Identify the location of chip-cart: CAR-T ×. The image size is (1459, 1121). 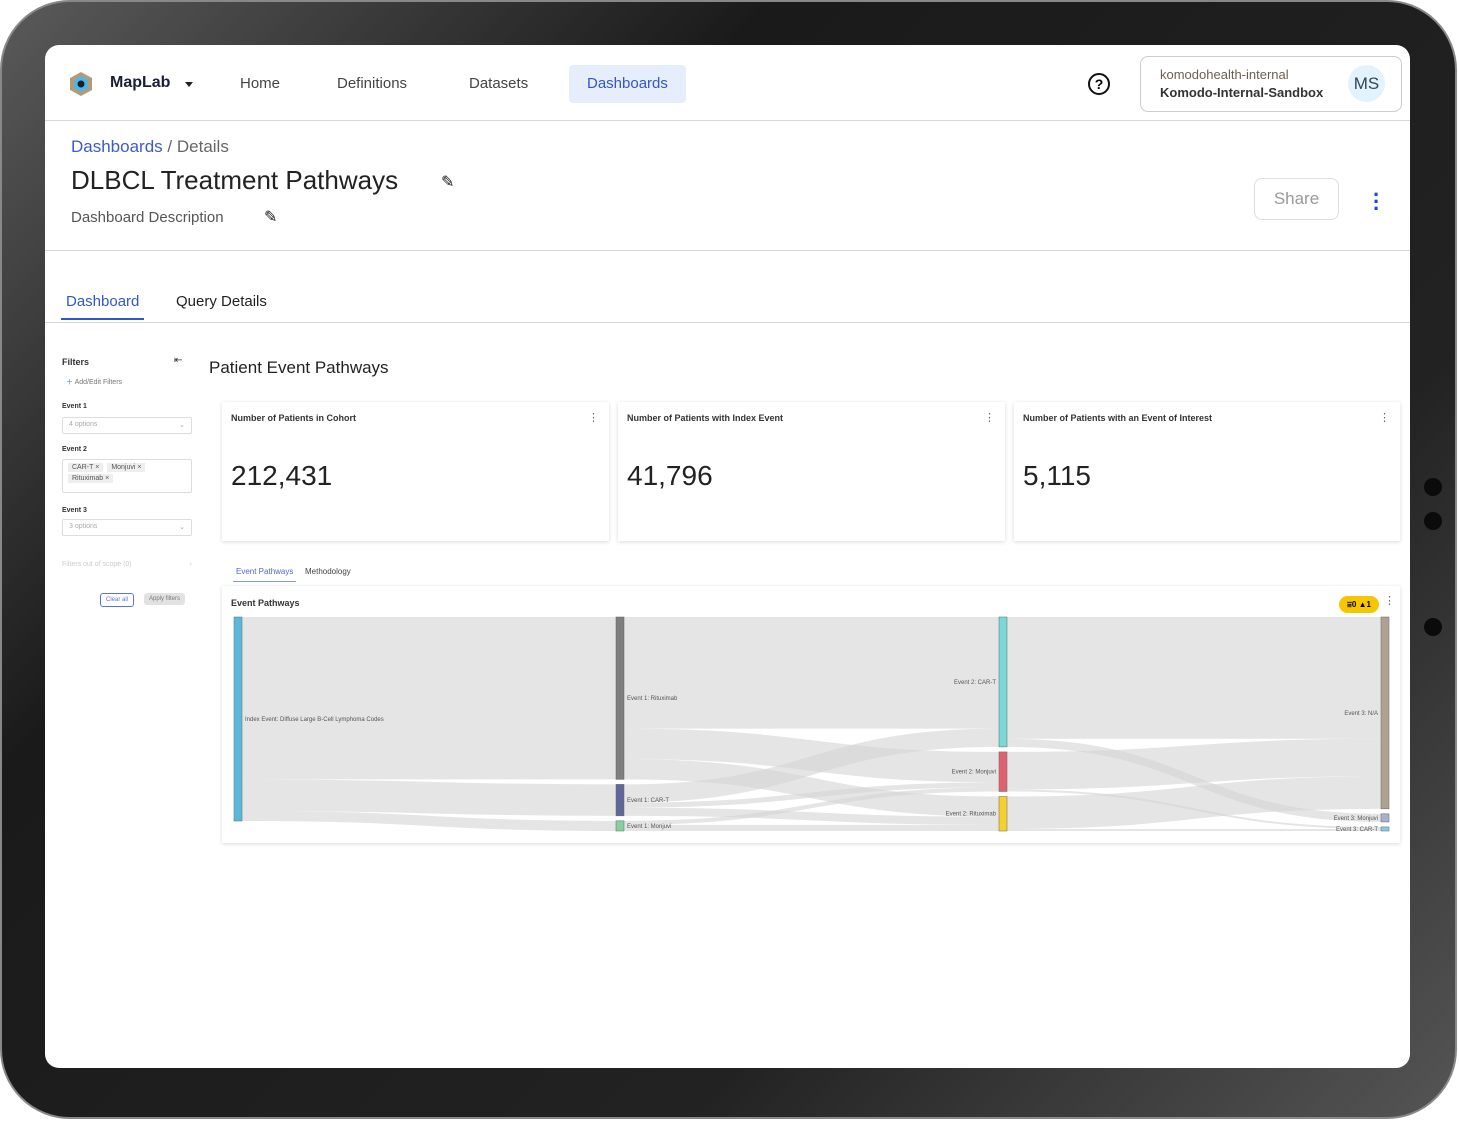
(86, 467).